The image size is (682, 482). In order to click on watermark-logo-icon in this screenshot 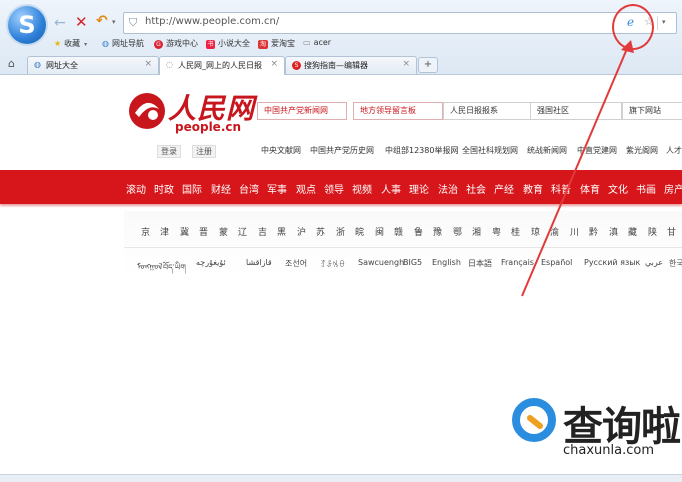, I will do `click(534, 420)`.